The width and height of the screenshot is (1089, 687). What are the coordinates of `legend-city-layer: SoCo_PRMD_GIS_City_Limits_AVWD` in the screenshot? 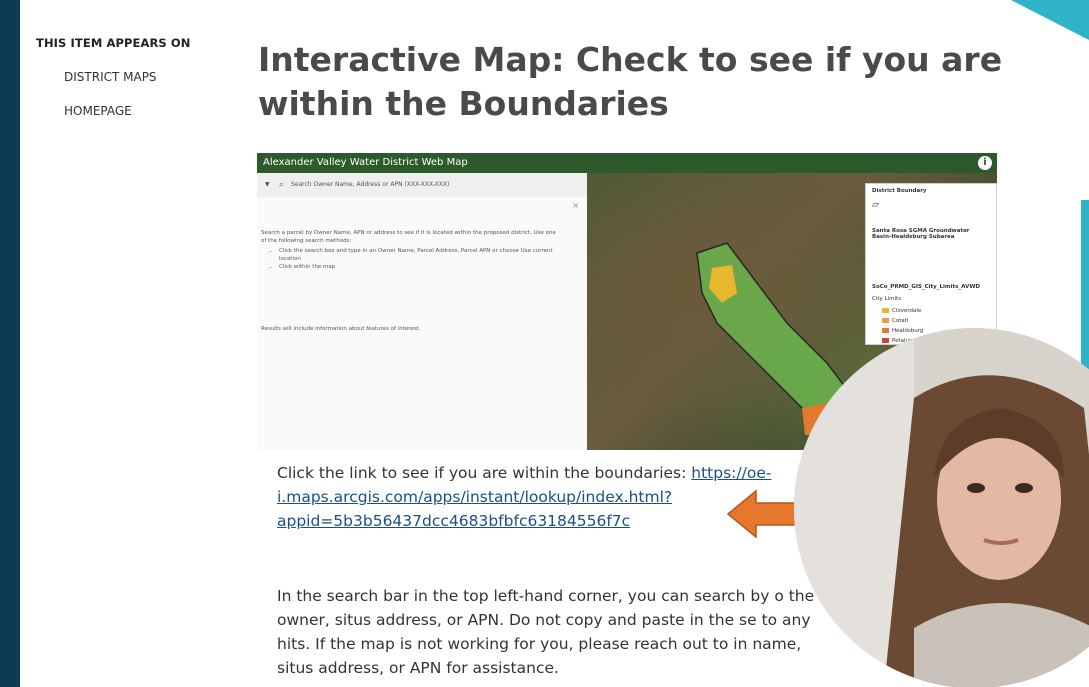 It's located at (926, 287).